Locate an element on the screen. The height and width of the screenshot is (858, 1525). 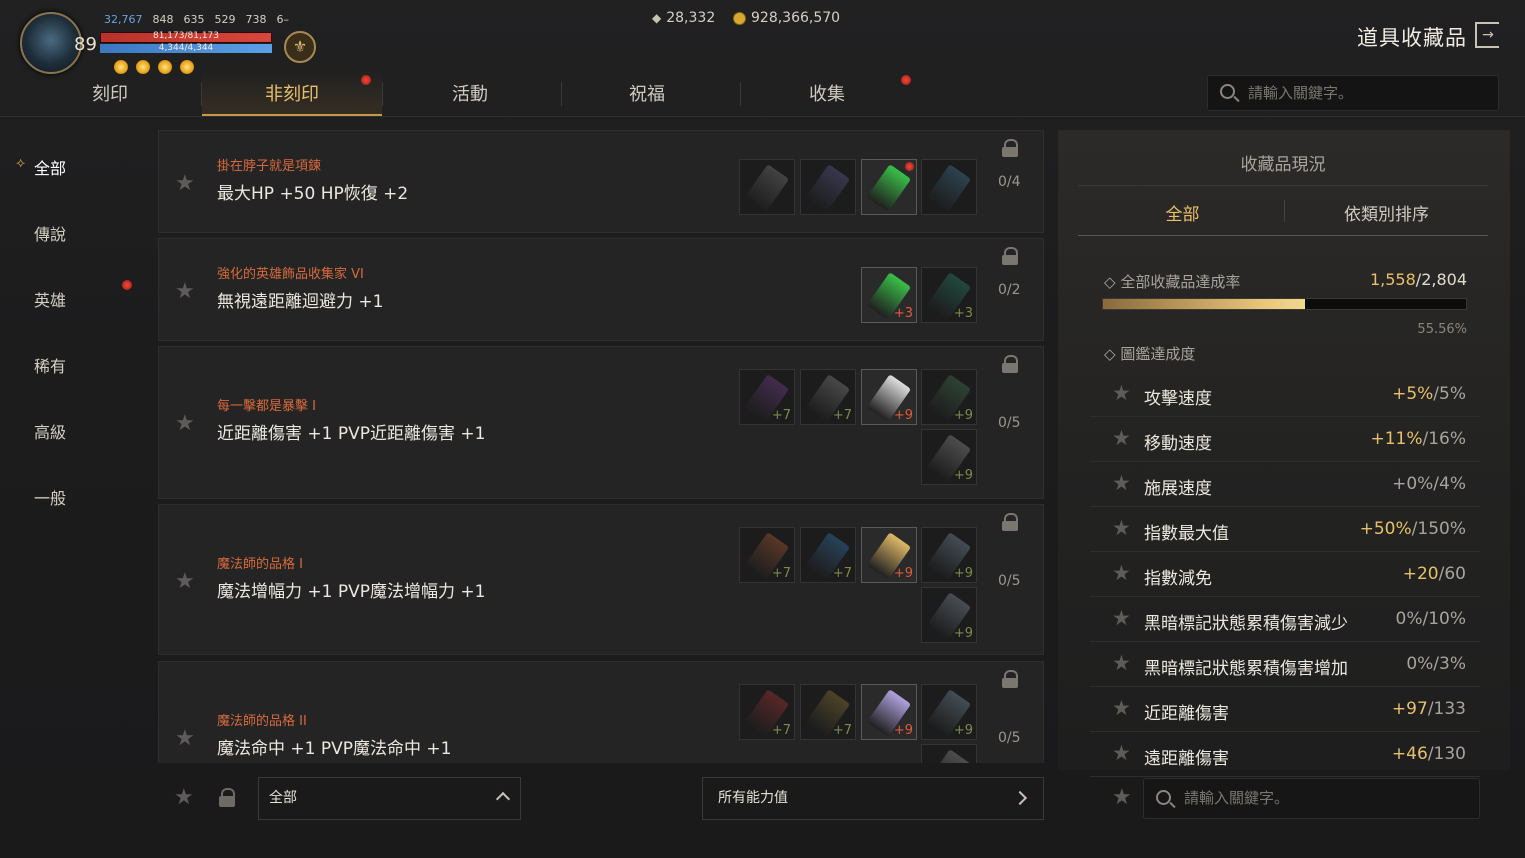
search-input: 請輸入關鍵字。 is located at coordinates (1353, 93).